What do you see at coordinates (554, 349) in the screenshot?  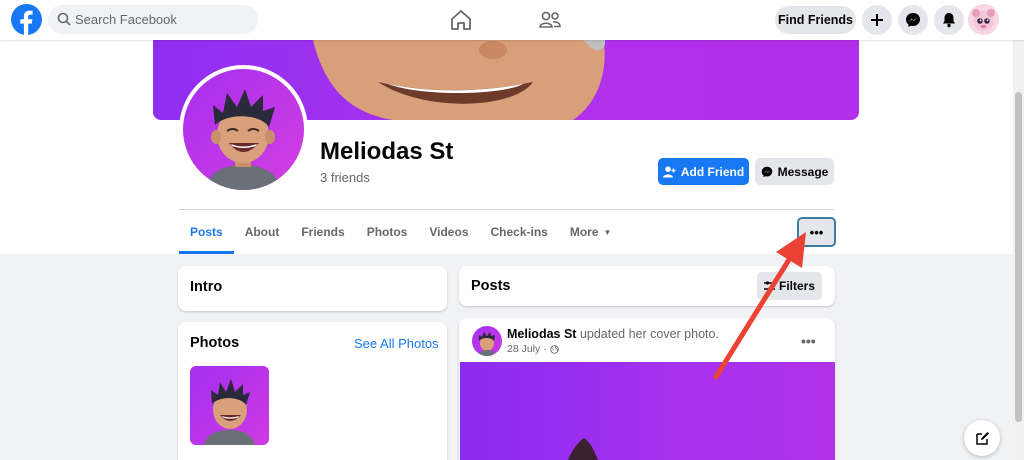 I see `public-audience-icon` at bounding box center [554, 349].